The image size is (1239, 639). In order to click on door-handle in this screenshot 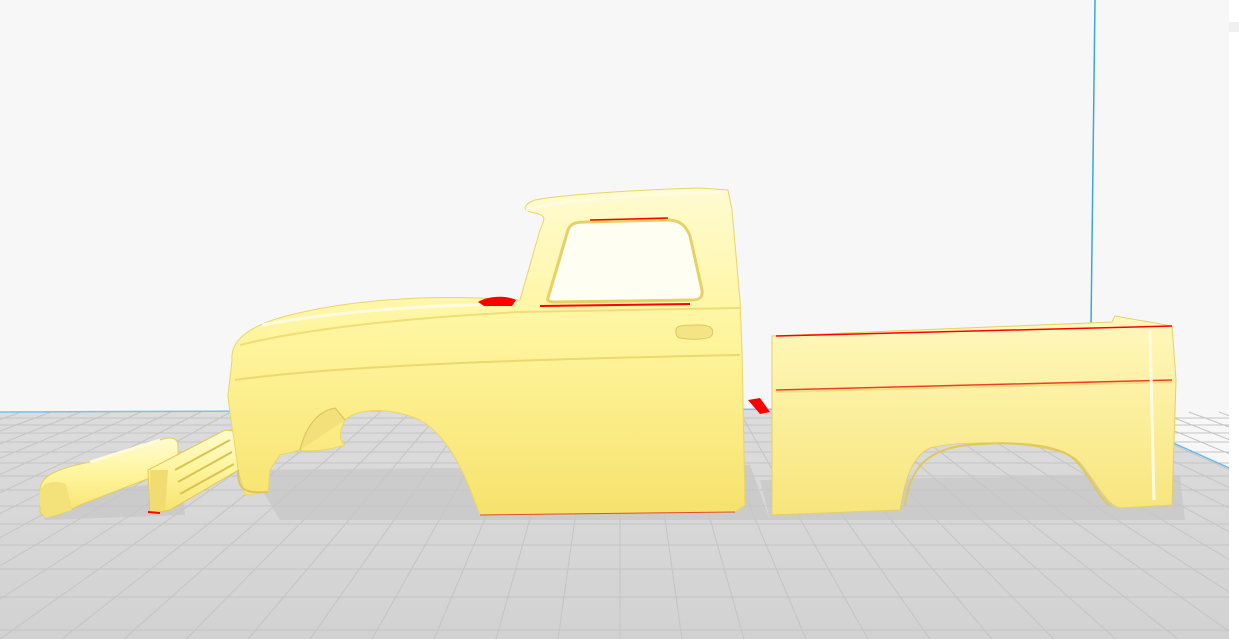, I will do `click(694, 332)`.